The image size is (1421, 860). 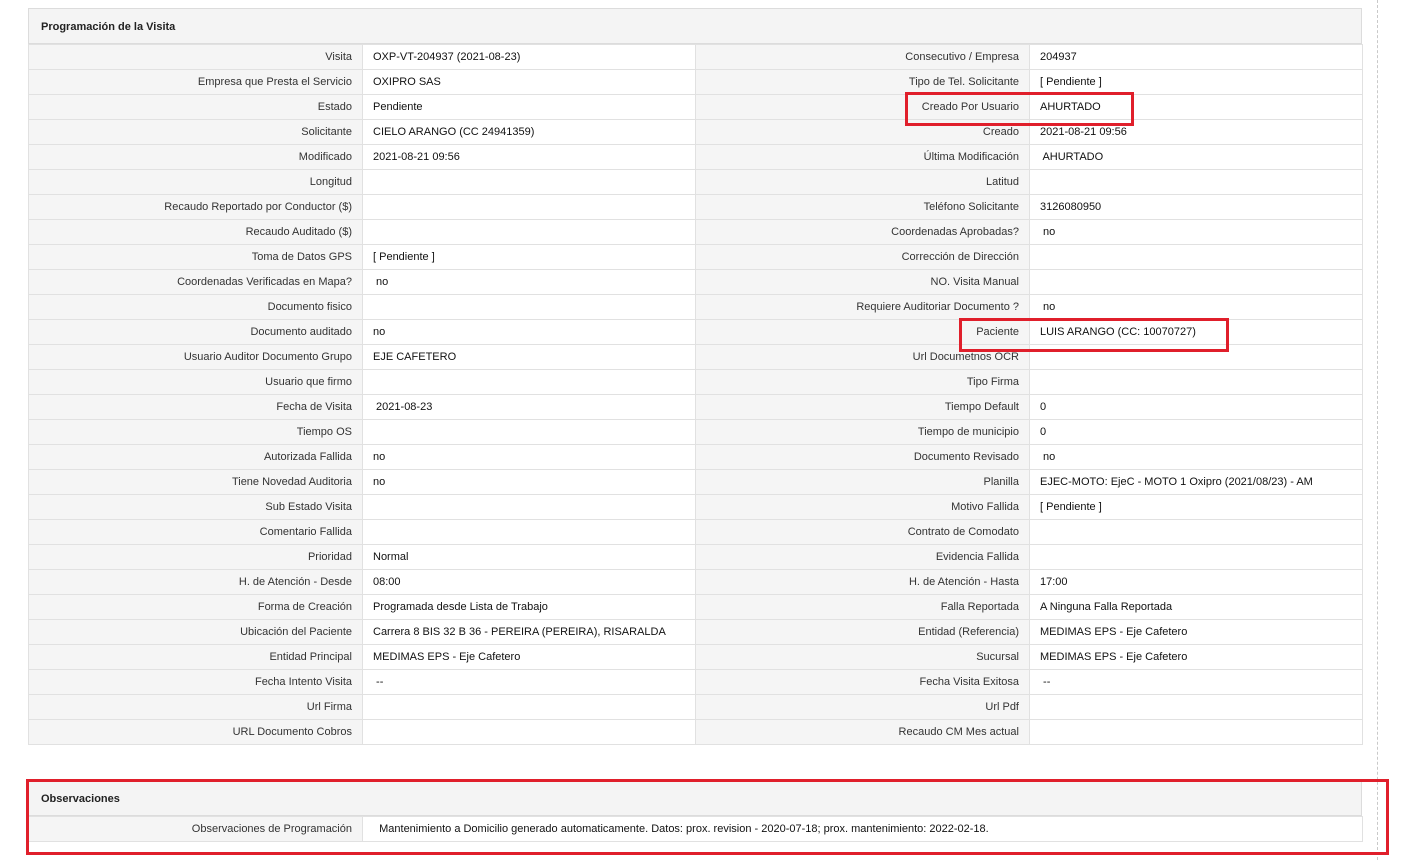 I want to click on field-label: Falla Reportada, so click(x=862, y=607).